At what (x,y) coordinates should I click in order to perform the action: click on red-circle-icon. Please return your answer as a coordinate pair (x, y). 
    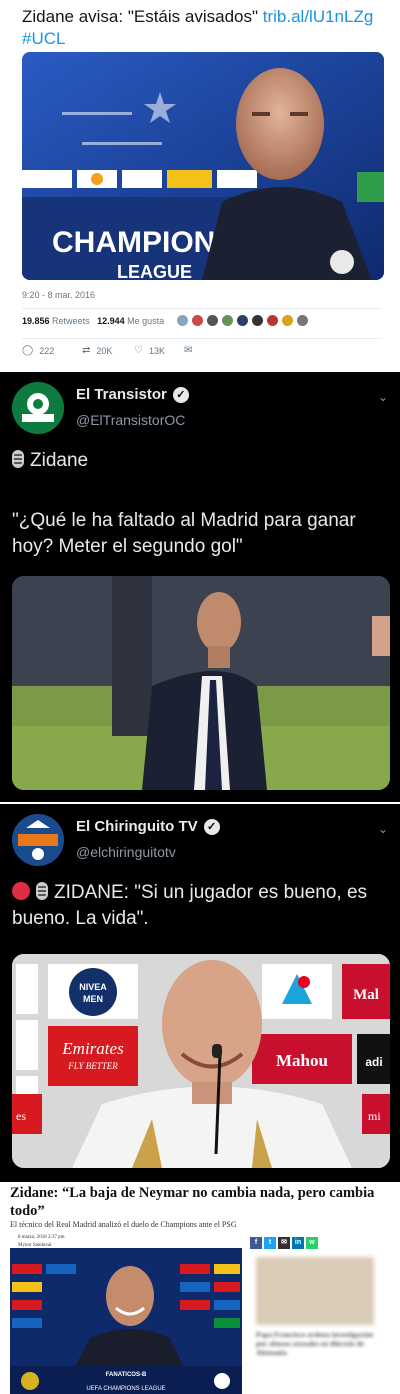
    Looking at the image, I should click on (21, 891).